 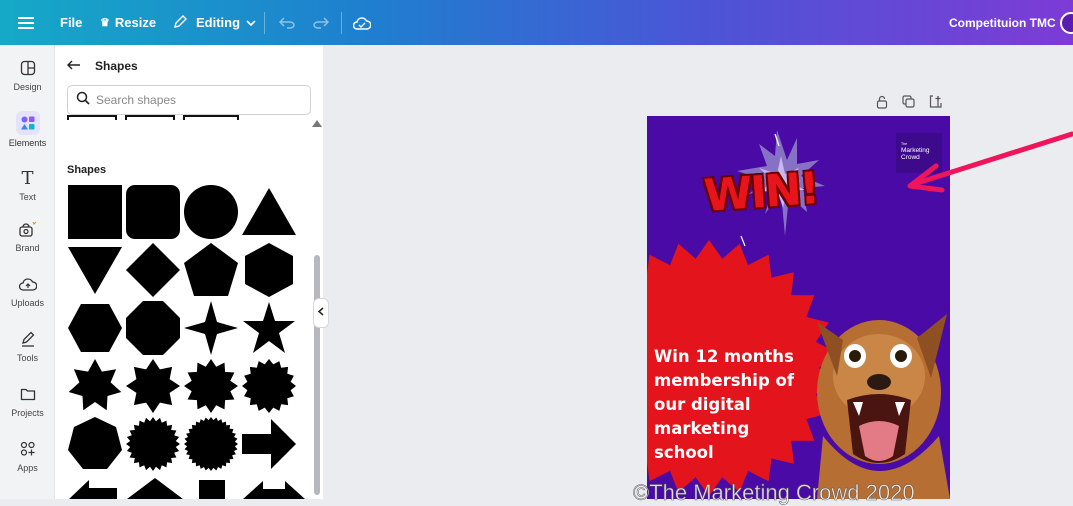 I want to click on resize-button: ♛ Resize, so click(x=128, y=22).